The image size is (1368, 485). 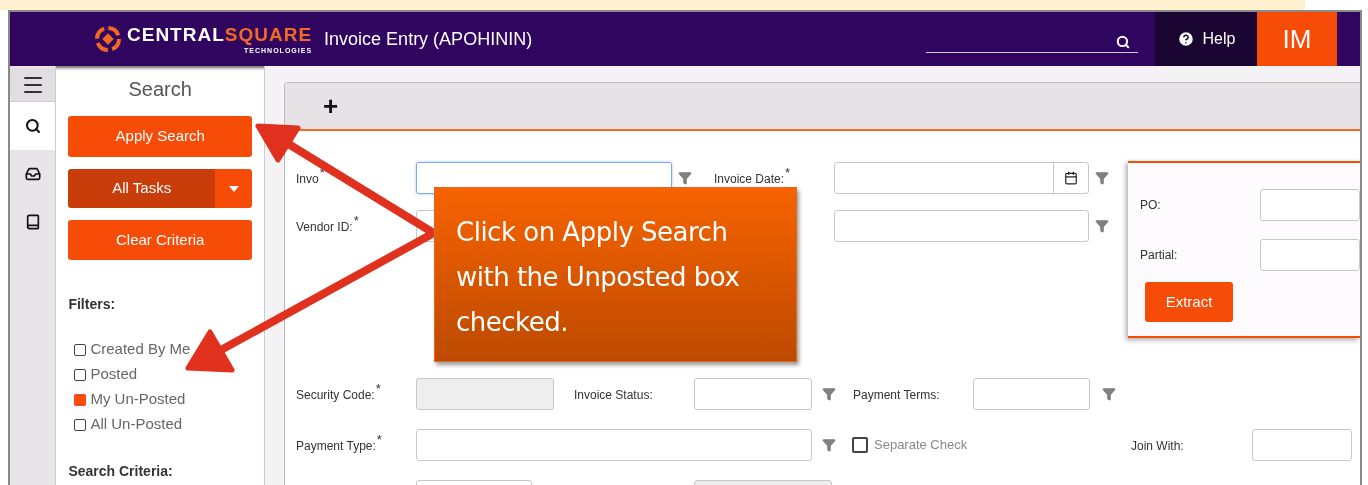 What do you see at coordinates (220, 34) in the screenshot?
I see `logo-text: CENTRALSQUARE` at bounding box center [220, 34].